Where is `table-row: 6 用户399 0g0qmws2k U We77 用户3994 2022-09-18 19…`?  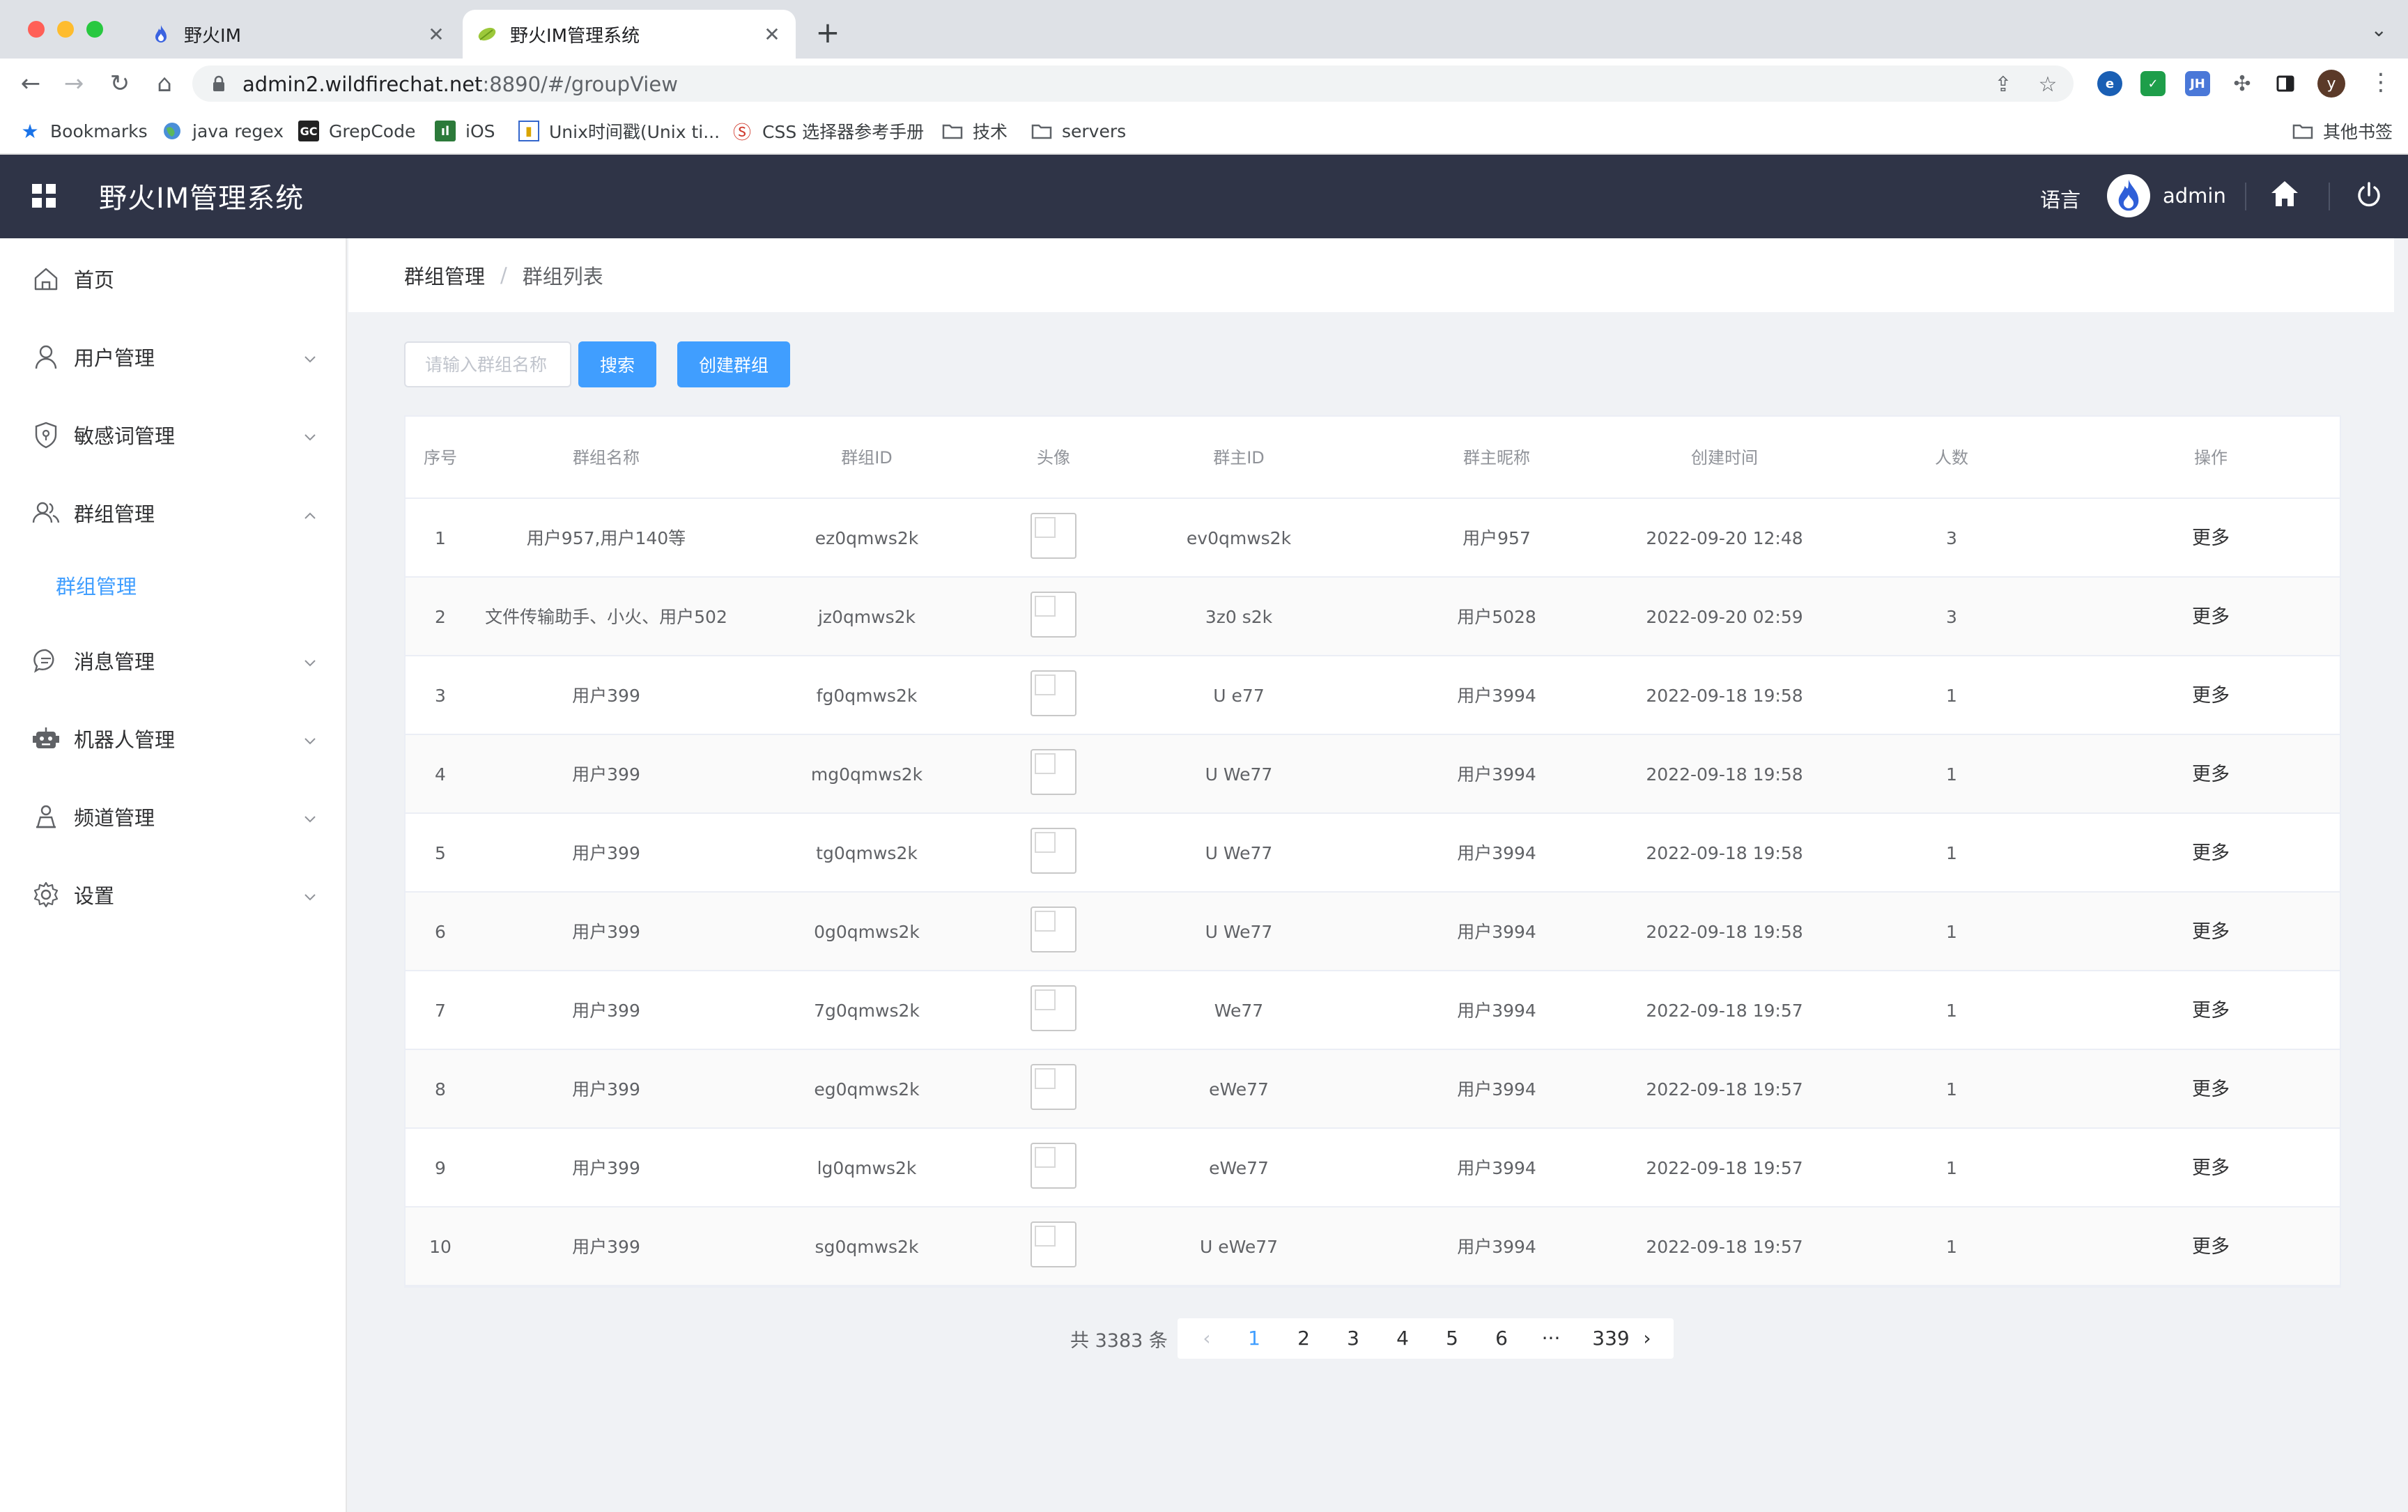
table-row: 6 用户399 0g0qmws2k U We77 用户3994 2022-09-18 19… is located at coordinates (1373, 932).